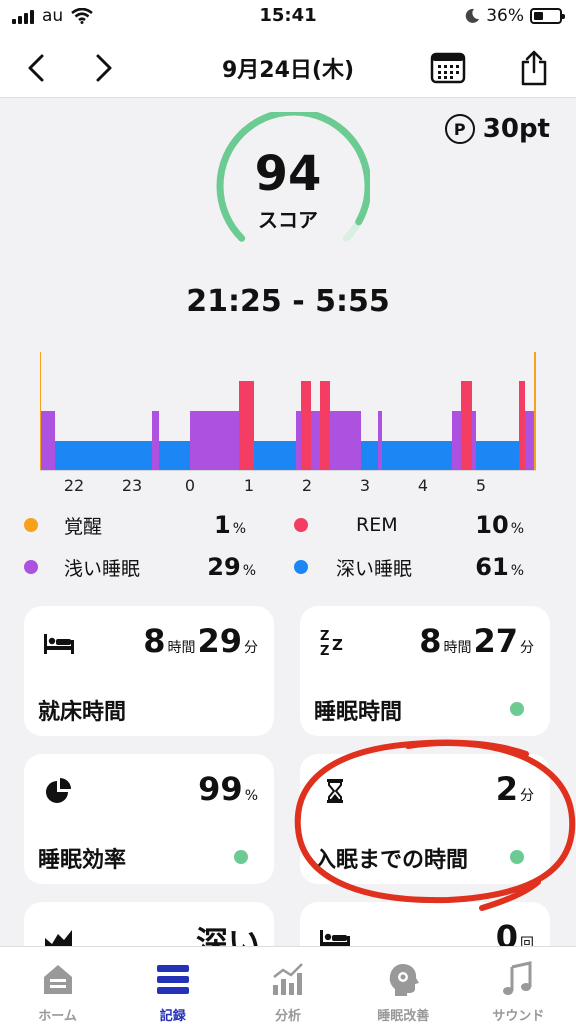  Describe the element at coordinates (57, 1016) in the screenshot. I see `tab-home-label: ホーム` at that location.